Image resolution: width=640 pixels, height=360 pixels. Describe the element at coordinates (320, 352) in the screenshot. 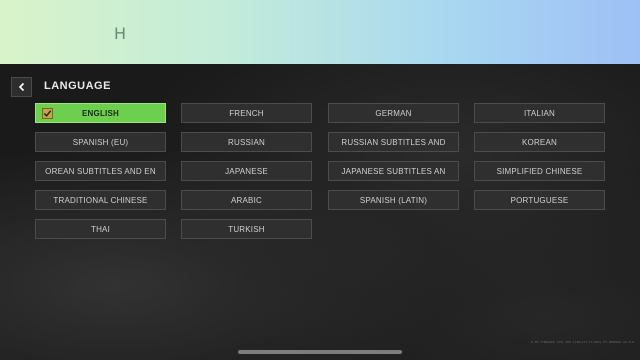

I see `home-indicator` at that location.